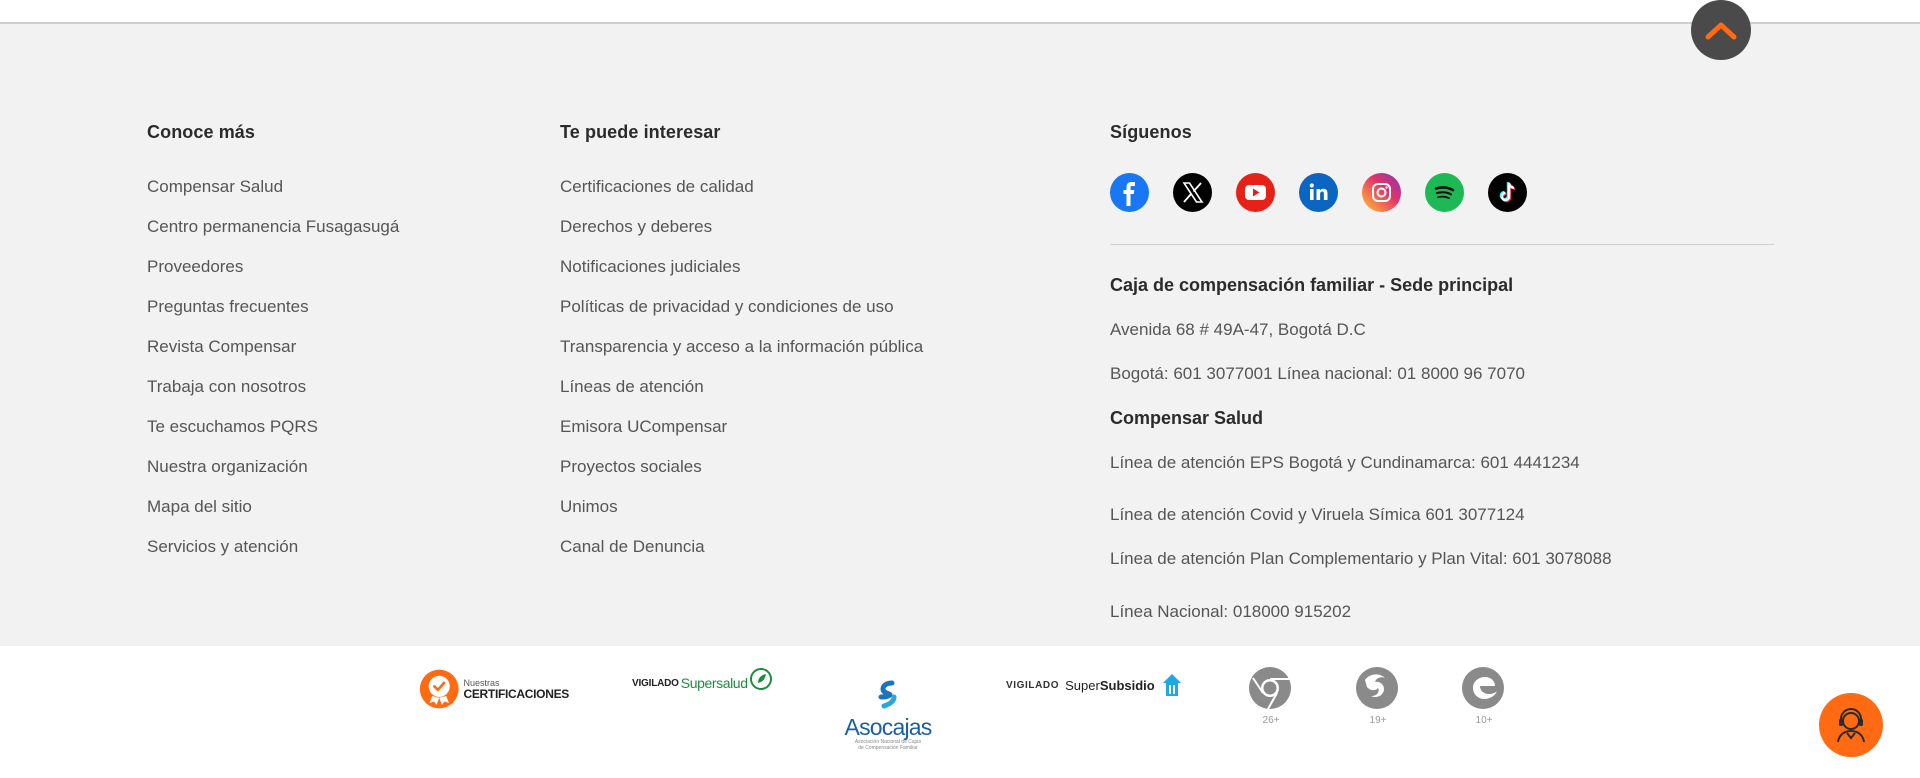 This screenshot has height=778, width=1920. What do you see at coordinates (760, 679) in the screenshot?
I see `leaf-icon` at bounding box center [760, 679].